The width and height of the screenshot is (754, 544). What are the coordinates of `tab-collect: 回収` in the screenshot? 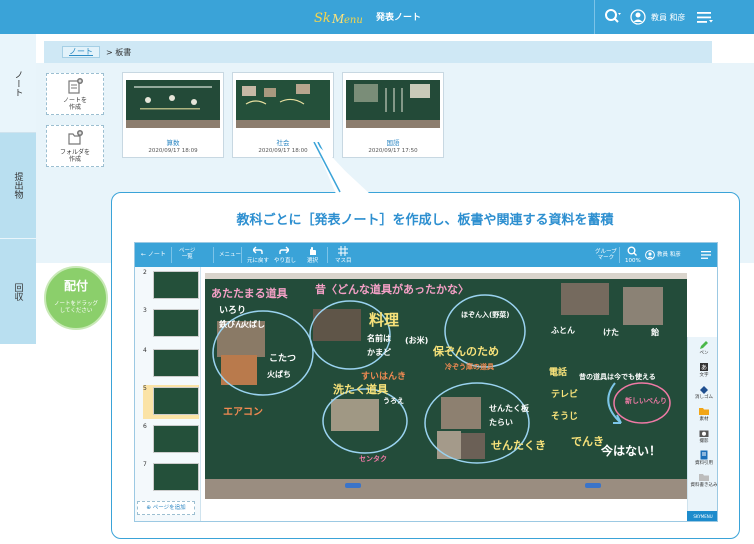 It's located at (18, 291).